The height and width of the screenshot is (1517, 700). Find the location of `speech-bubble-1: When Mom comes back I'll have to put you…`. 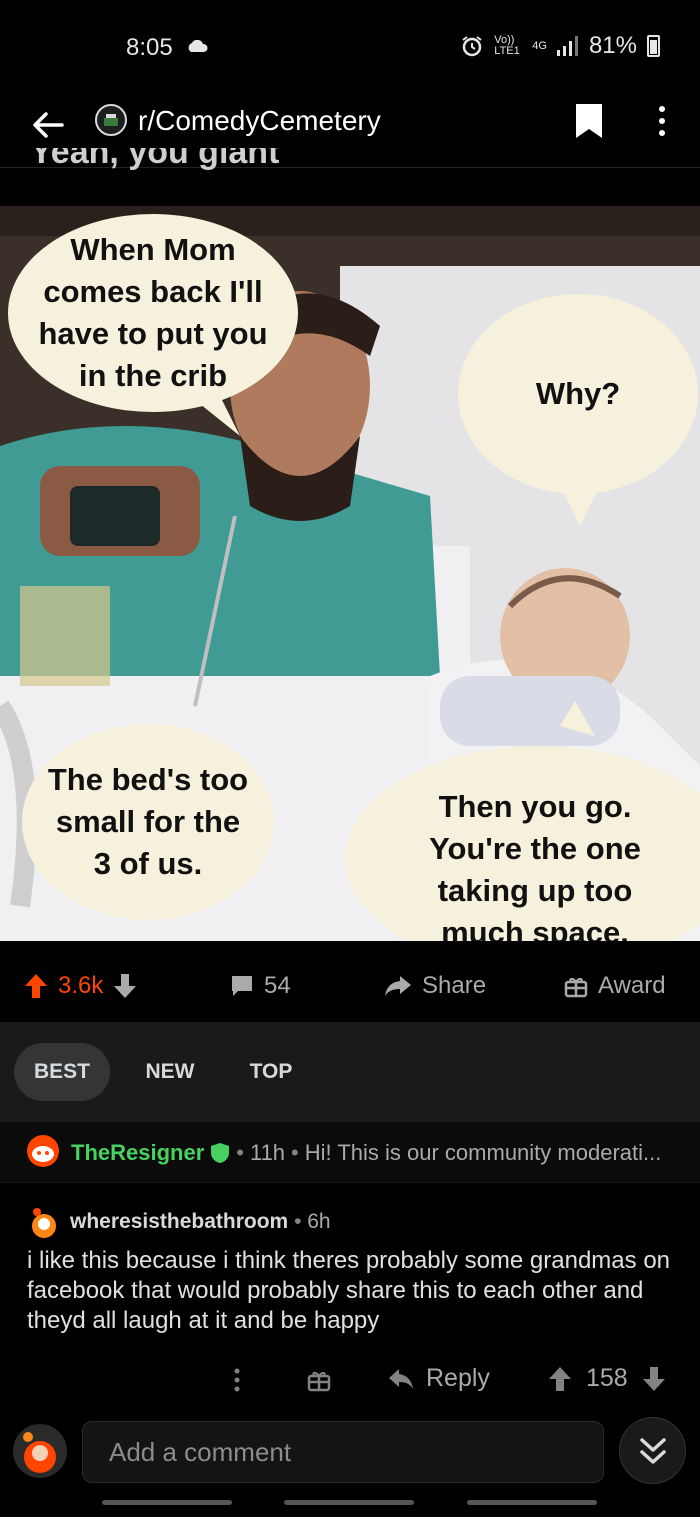

speech-bubble-1: When Mom comes back I'll have to put you… is located at coordinates (153, 313).